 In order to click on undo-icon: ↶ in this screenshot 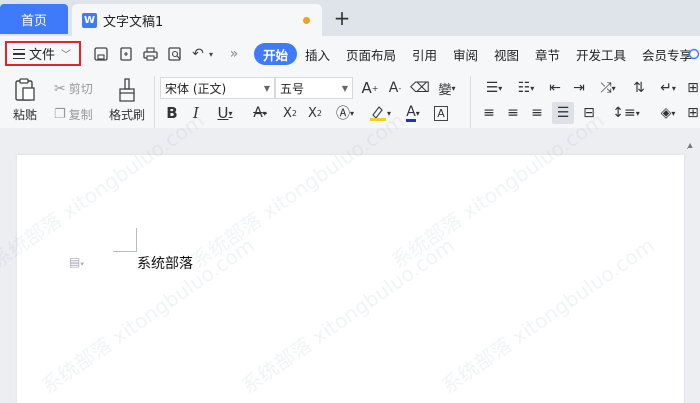, I will do `click(198, 54)`.